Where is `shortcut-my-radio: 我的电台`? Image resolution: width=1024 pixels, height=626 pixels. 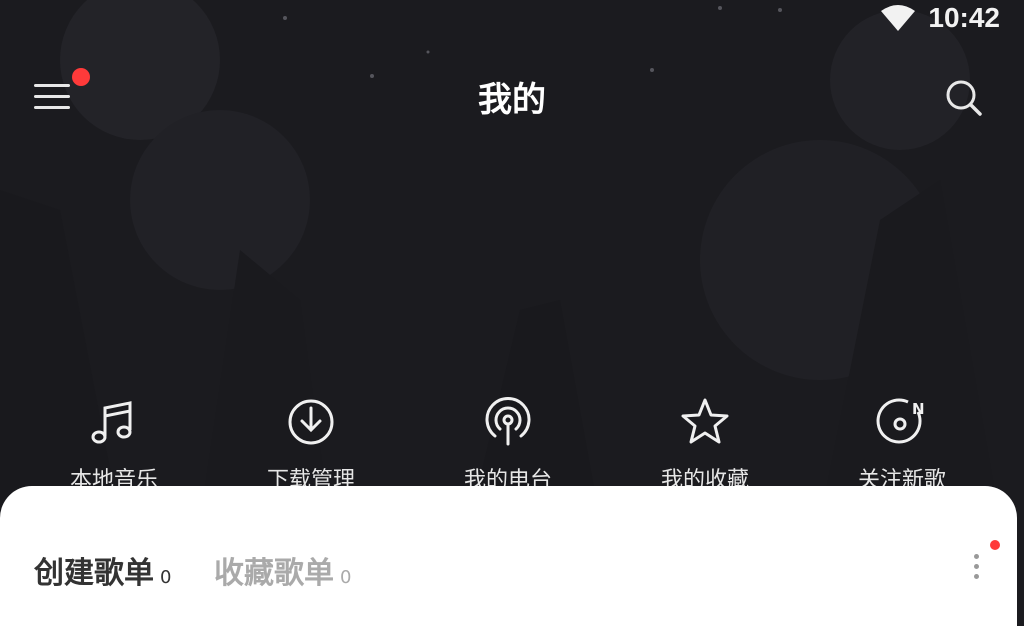
shortcut-my-radio: 我的电台 is located at coordinates (508, 444).